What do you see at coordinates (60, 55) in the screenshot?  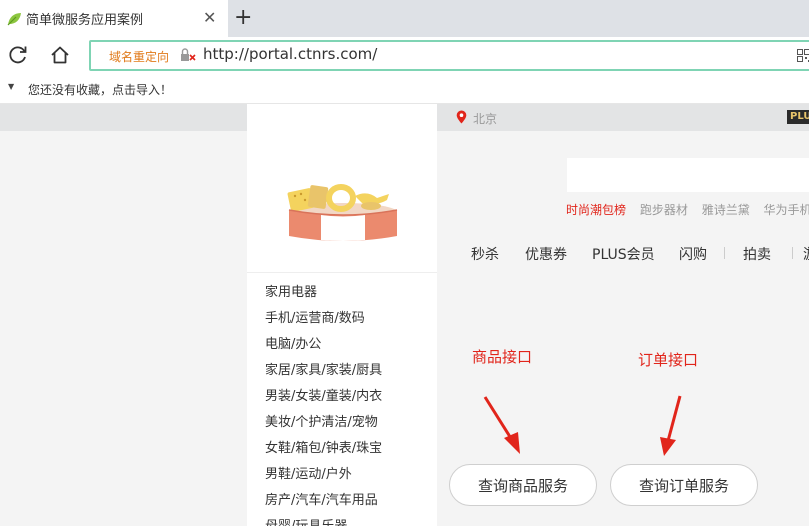 I see `home-icon` at bounding box center [60, 55].